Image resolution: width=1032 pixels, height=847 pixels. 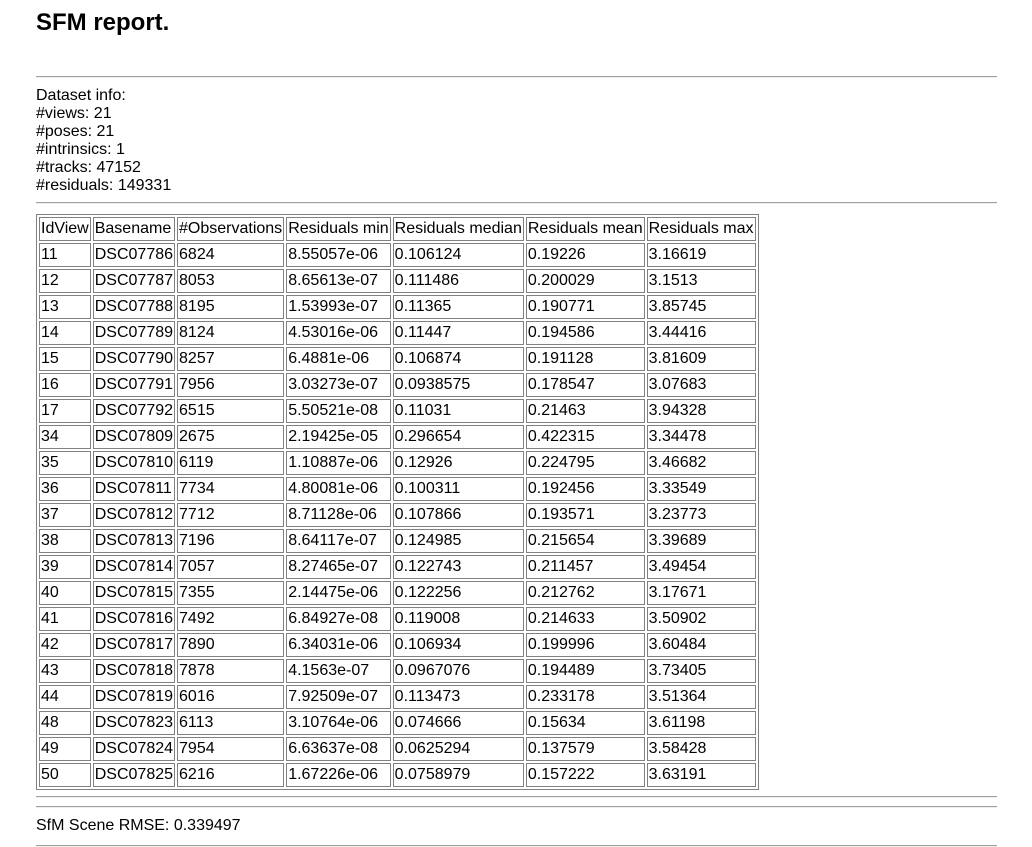 What do you see at coordinates (65, 515) in the screenshot?
I see `cell-idview: 37` at bounding box center [65, 515].